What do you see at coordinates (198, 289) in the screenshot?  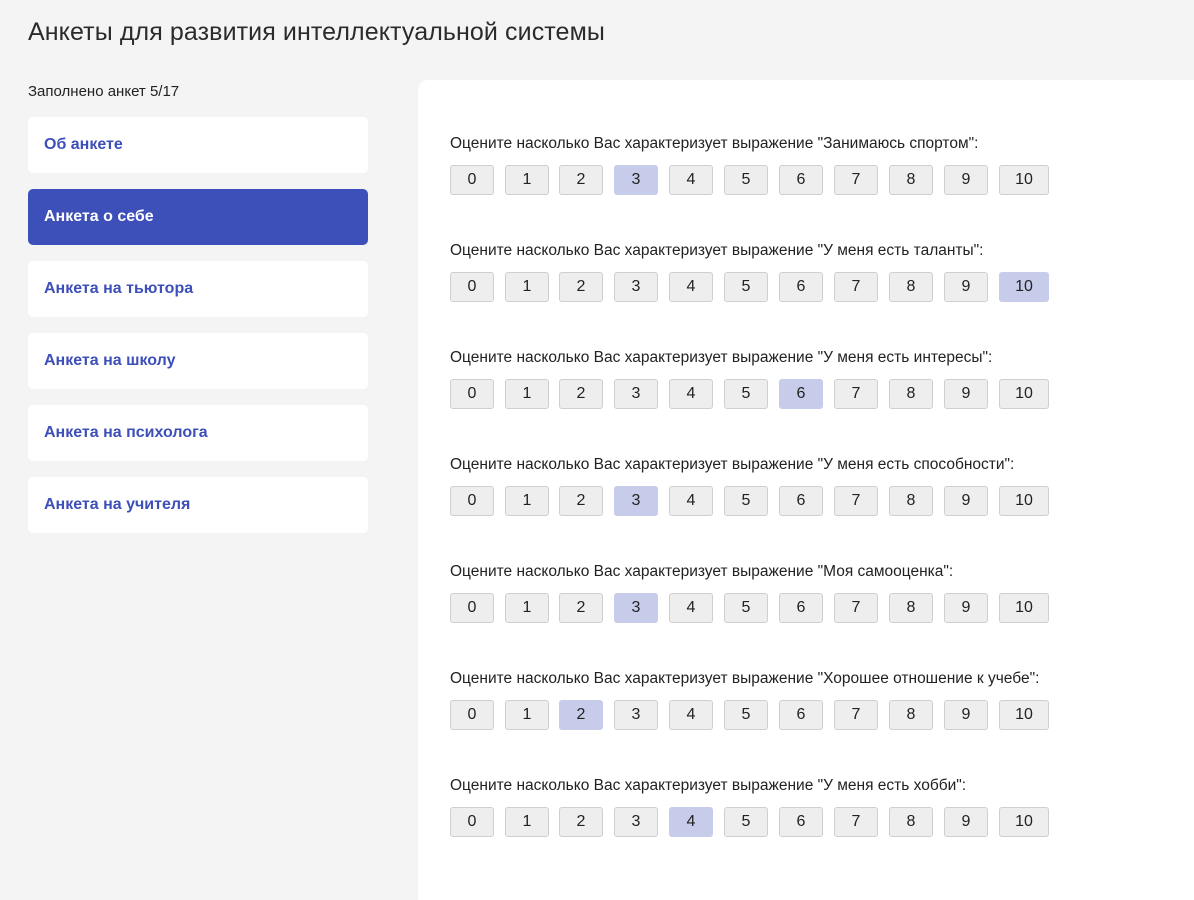 I see `sidebar-item-tutor: Анкета на тьютора` at bounding box center [198, 289].